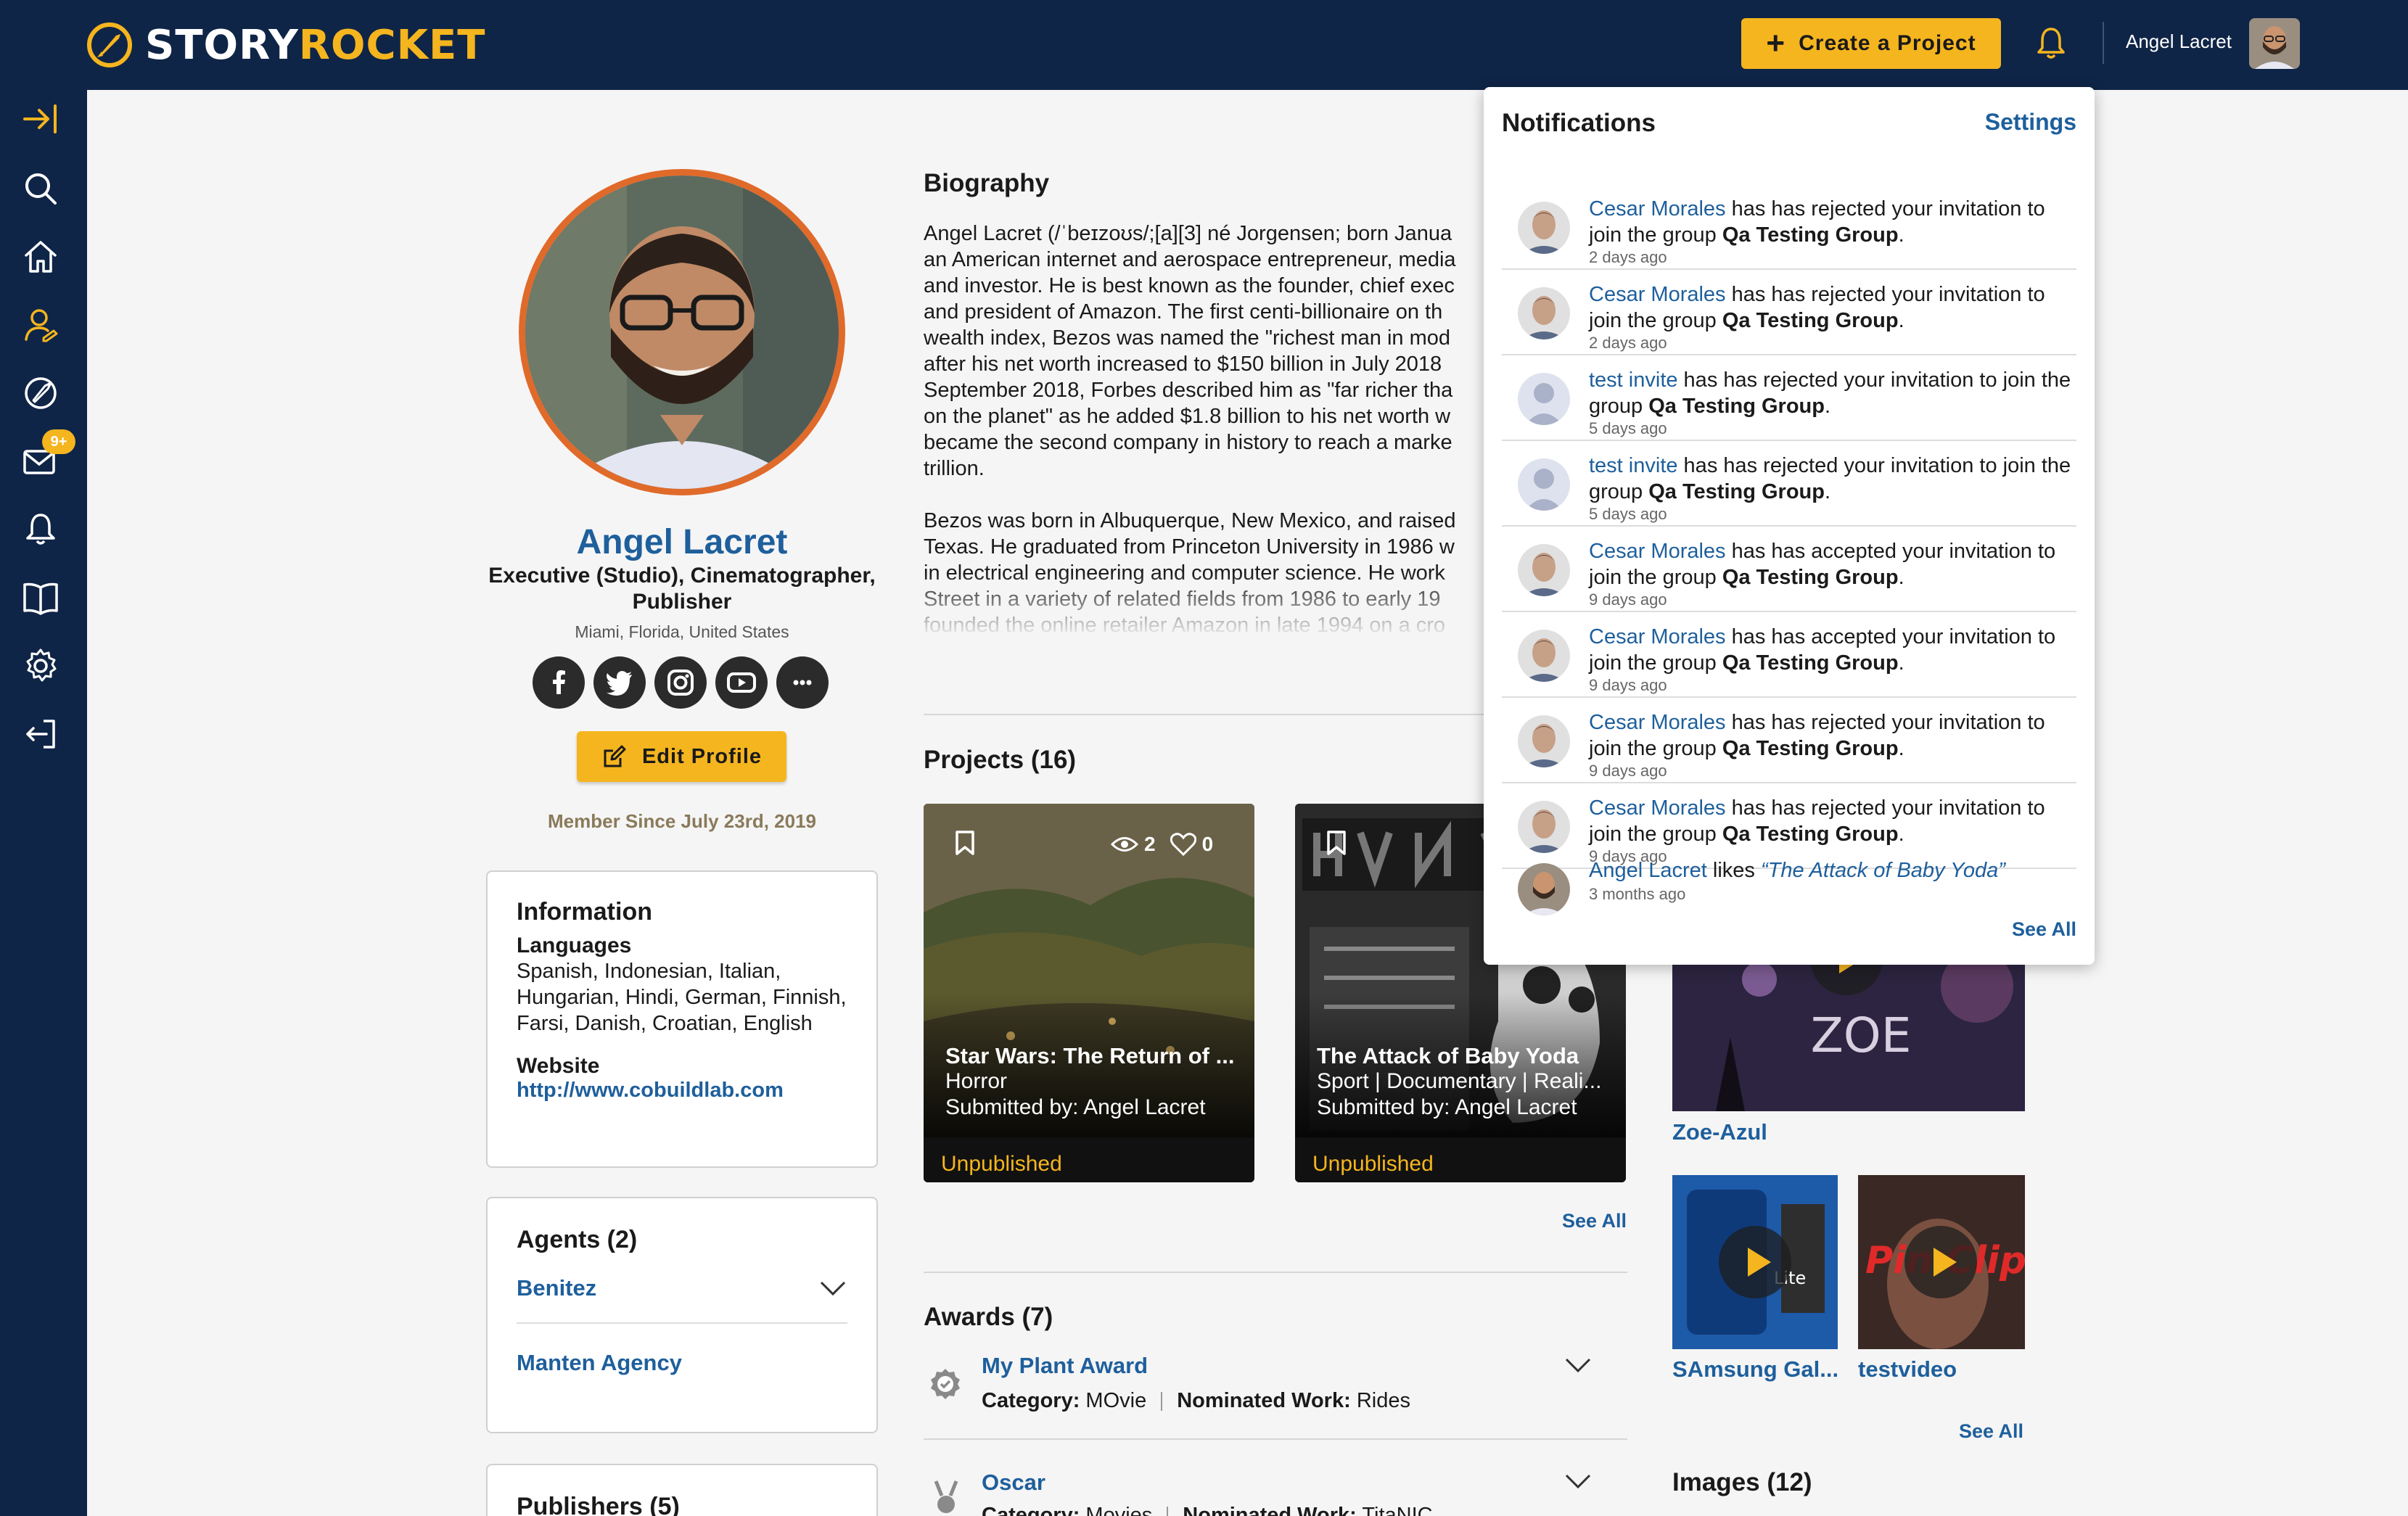 This screenshot has width=2408, height=1516. I want to click on notification-user: Angel Lacret, so click(1648, 870).